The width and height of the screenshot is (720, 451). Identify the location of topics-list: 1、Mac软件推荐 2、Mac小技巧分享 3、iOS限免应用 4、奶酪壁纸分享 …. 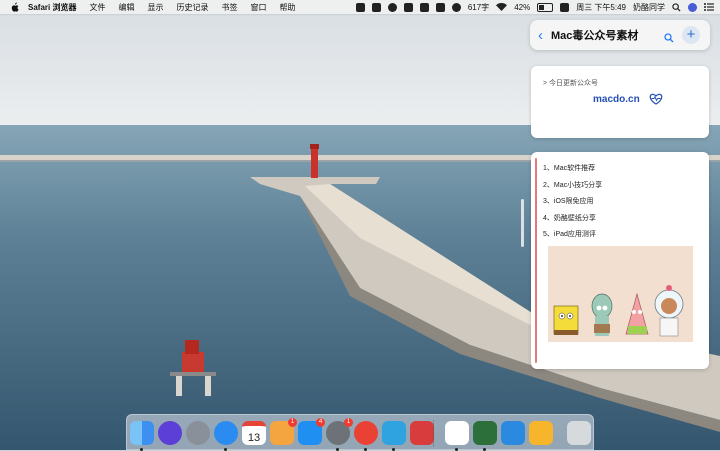
(572, 202).